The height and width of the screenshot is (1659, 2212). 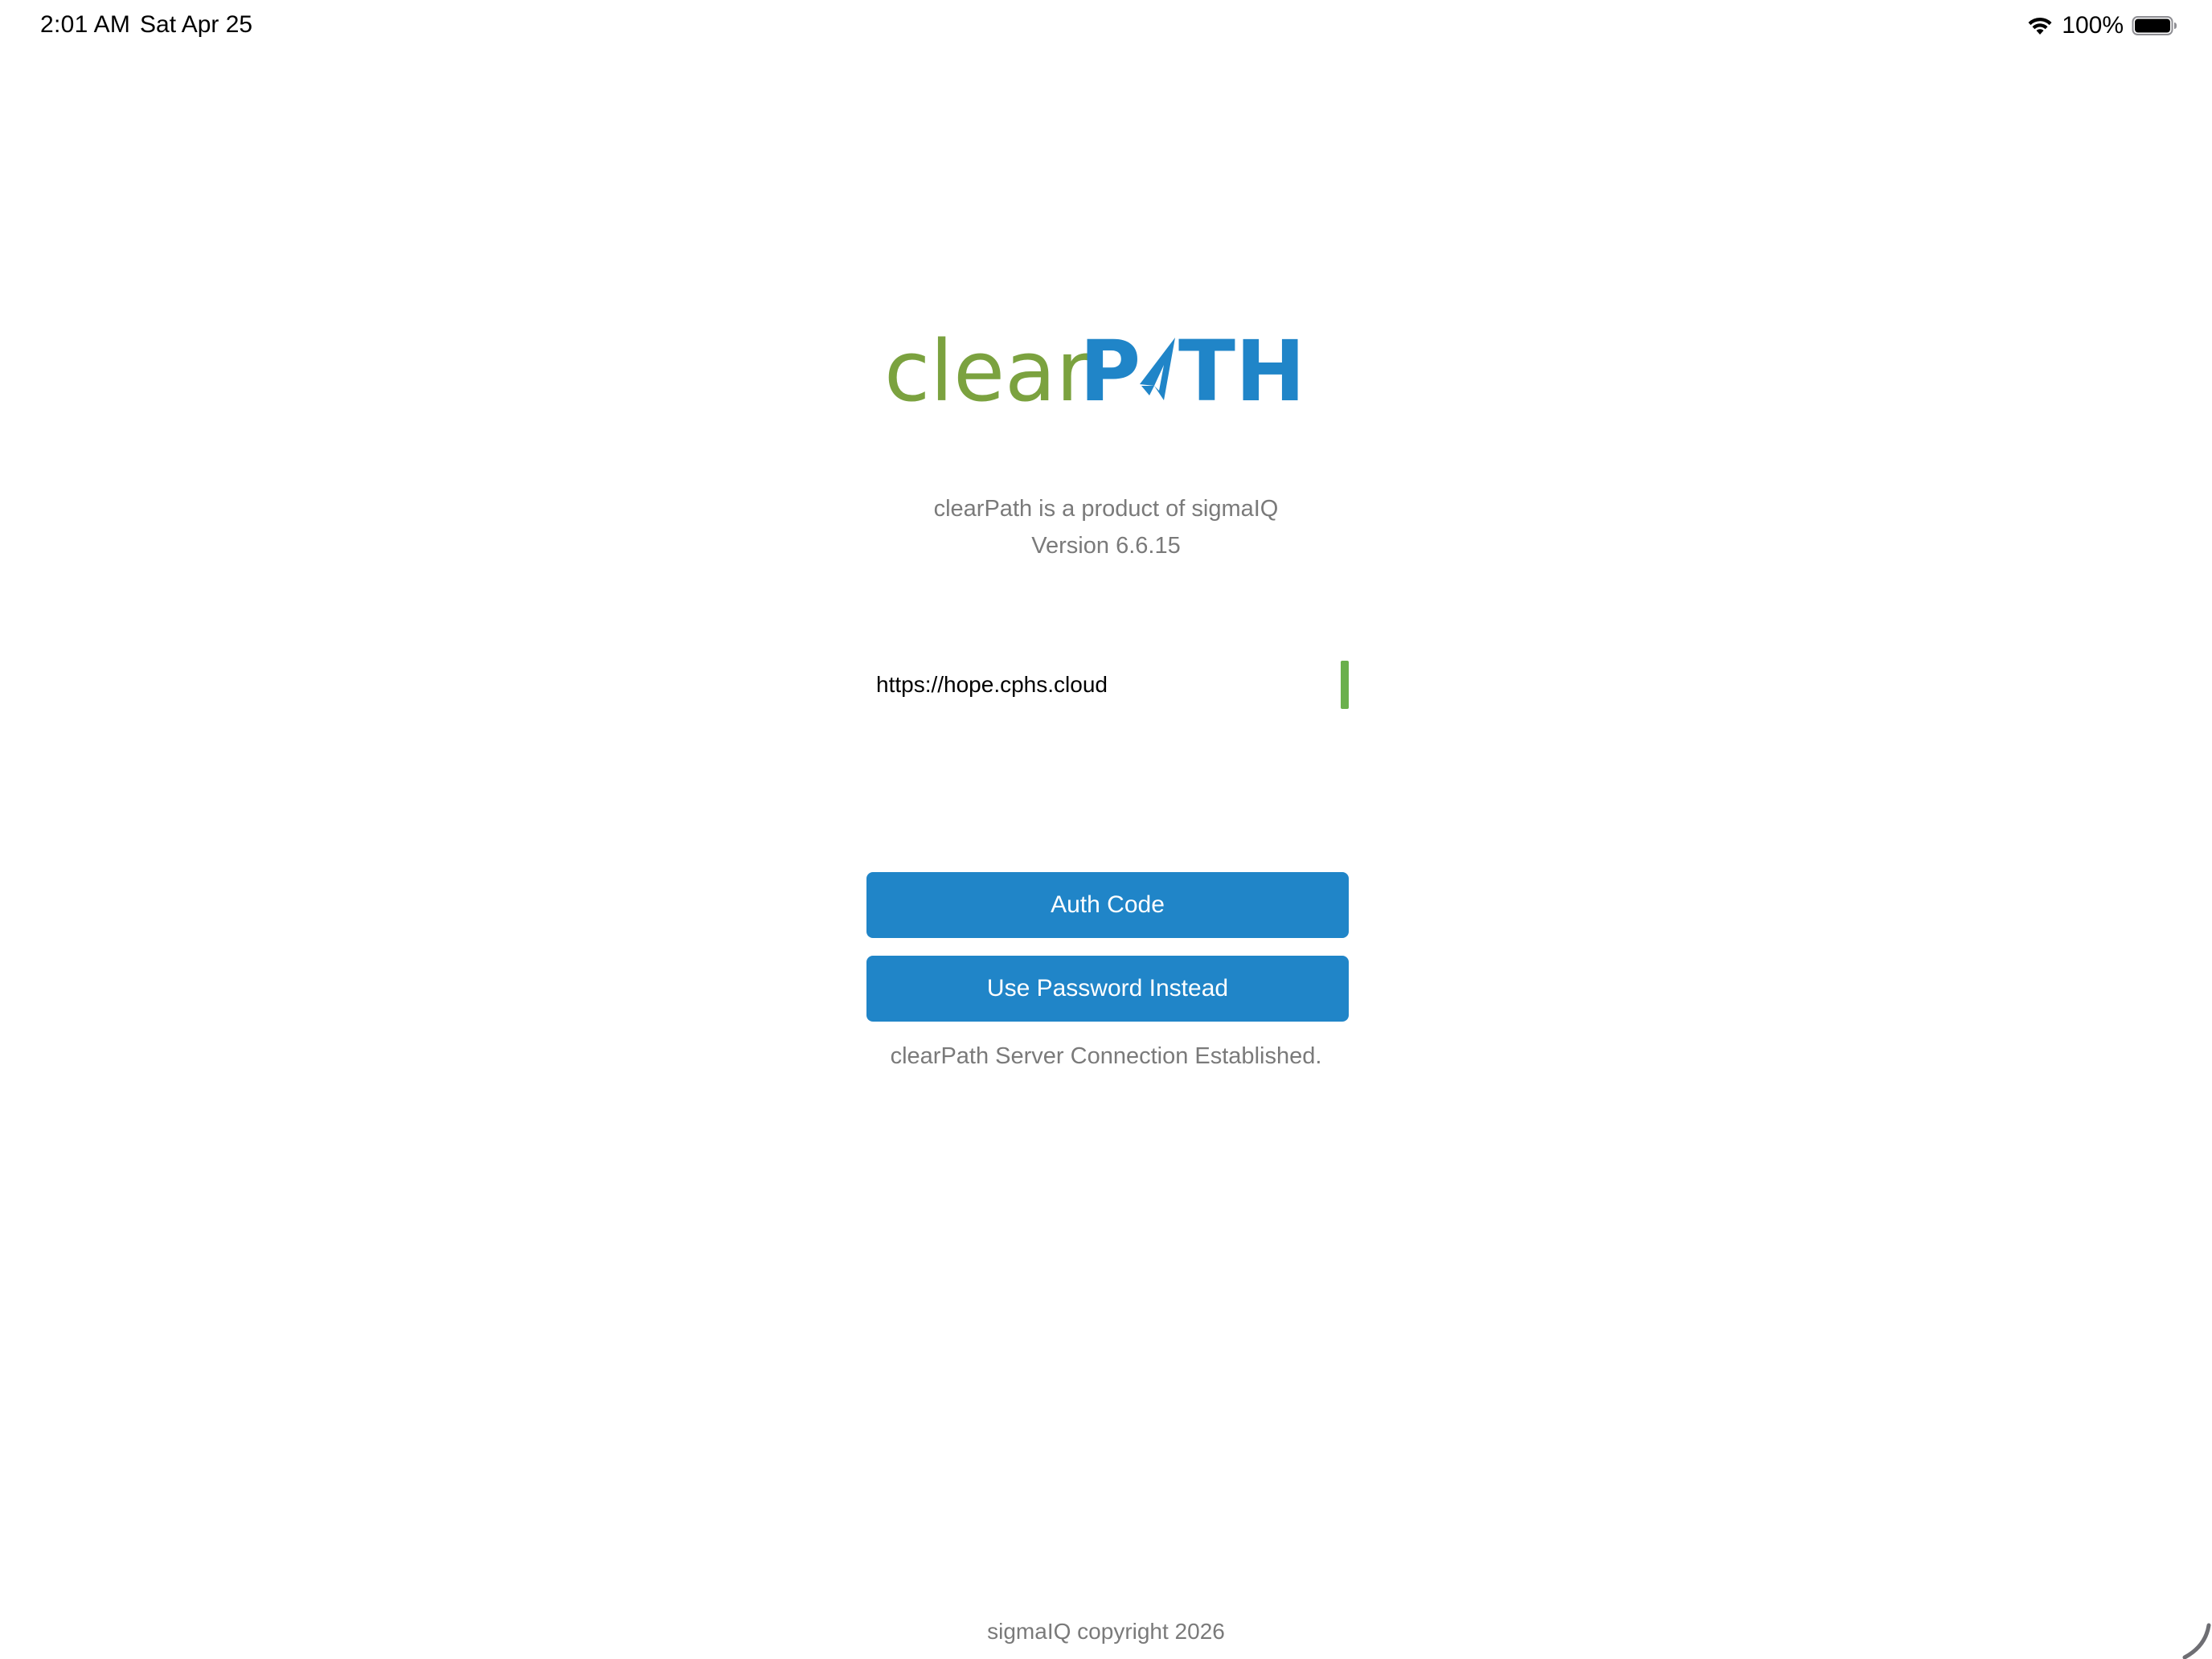 I want to click on server-url-field, so click(x=1107, y=685).